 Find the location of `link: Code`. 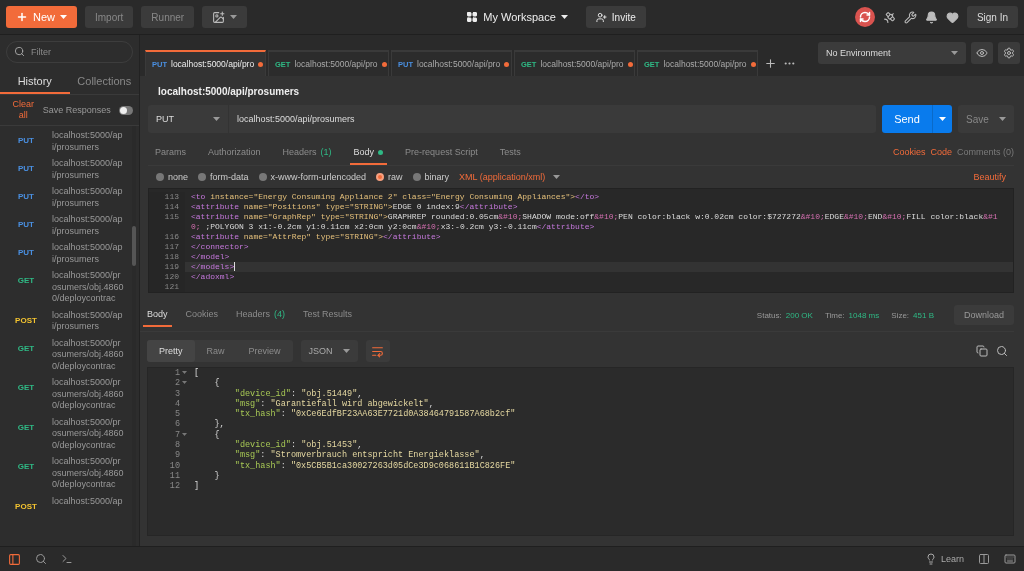

link: Code is located at coordinates (941, 156).